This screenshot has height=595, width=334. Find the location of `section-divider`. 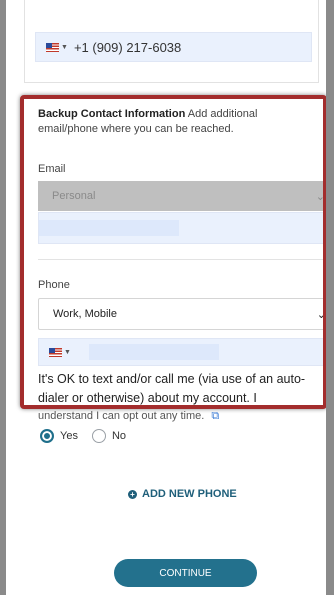

section-divider is located at coordinates (180, 259).